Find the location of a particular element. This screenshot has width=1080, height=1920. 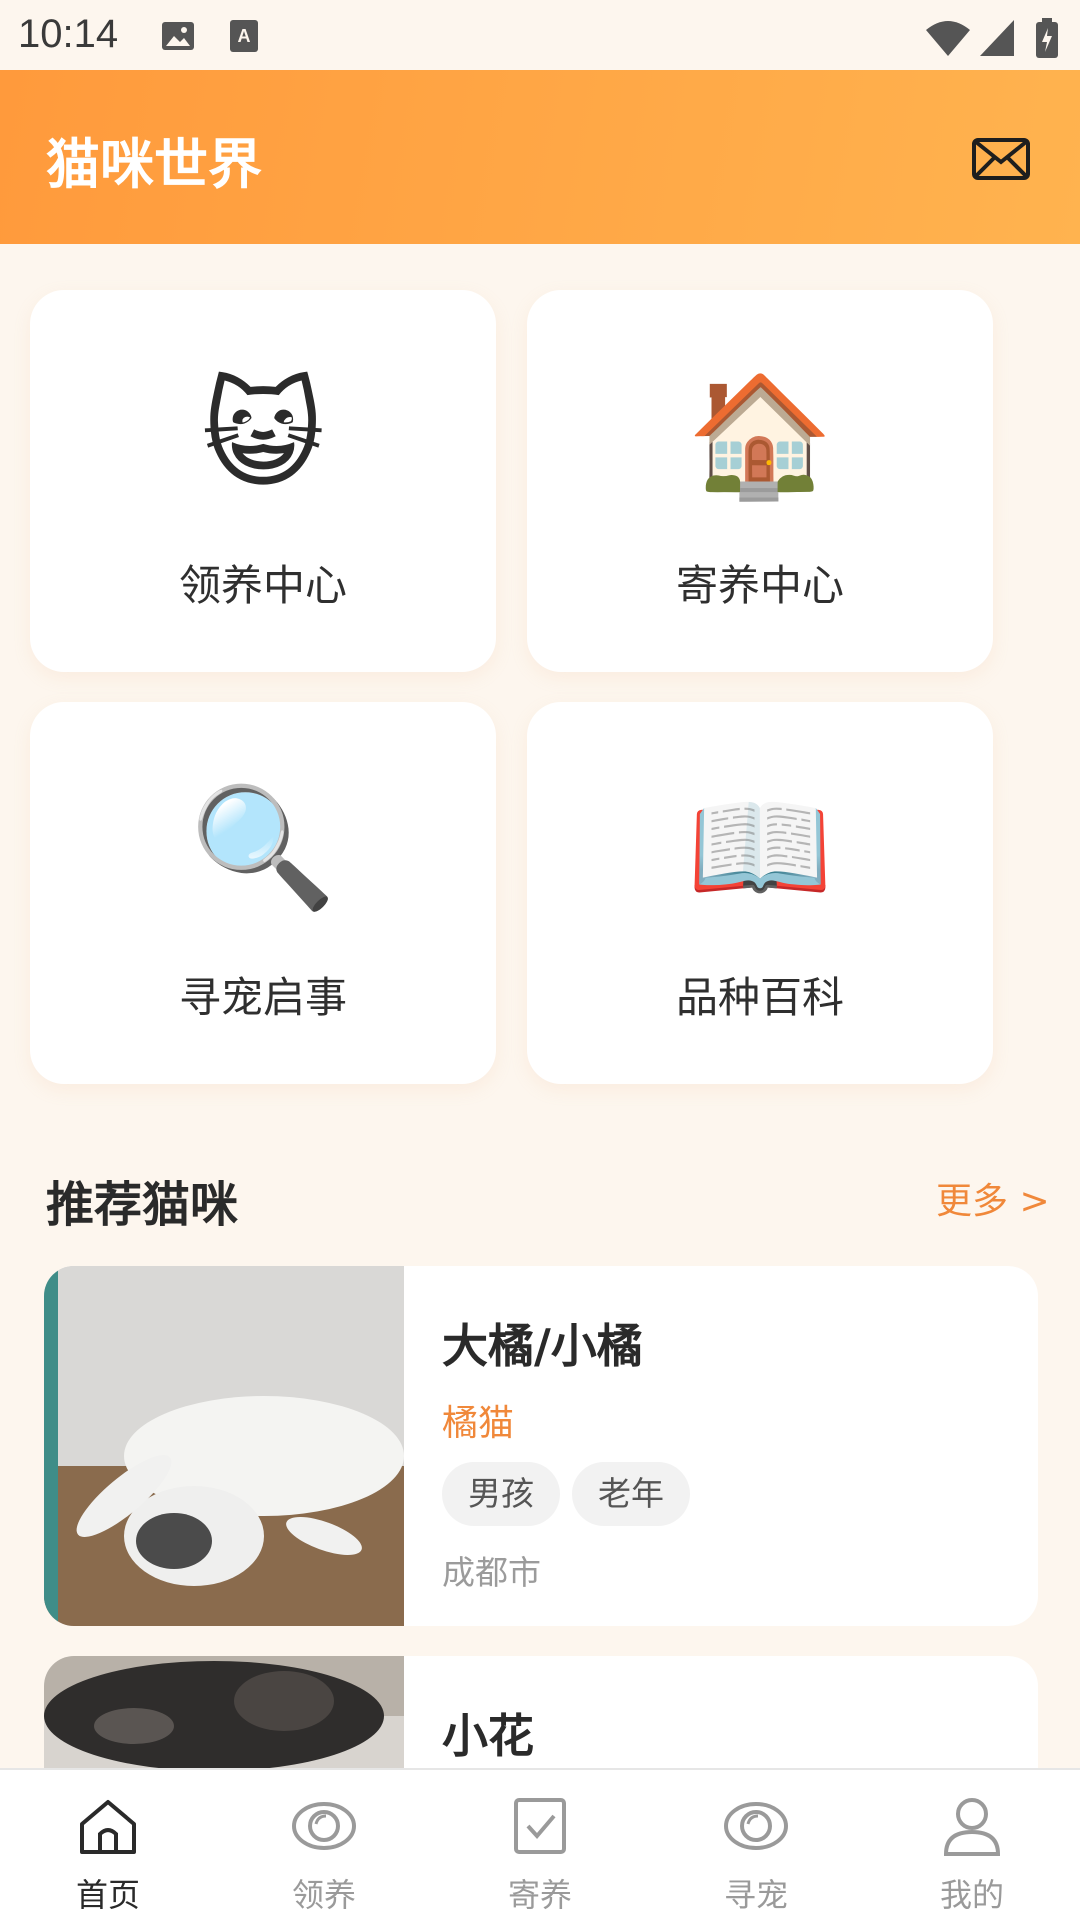

cat-breed: 橘猫 is located at coordinates (478, 1423).